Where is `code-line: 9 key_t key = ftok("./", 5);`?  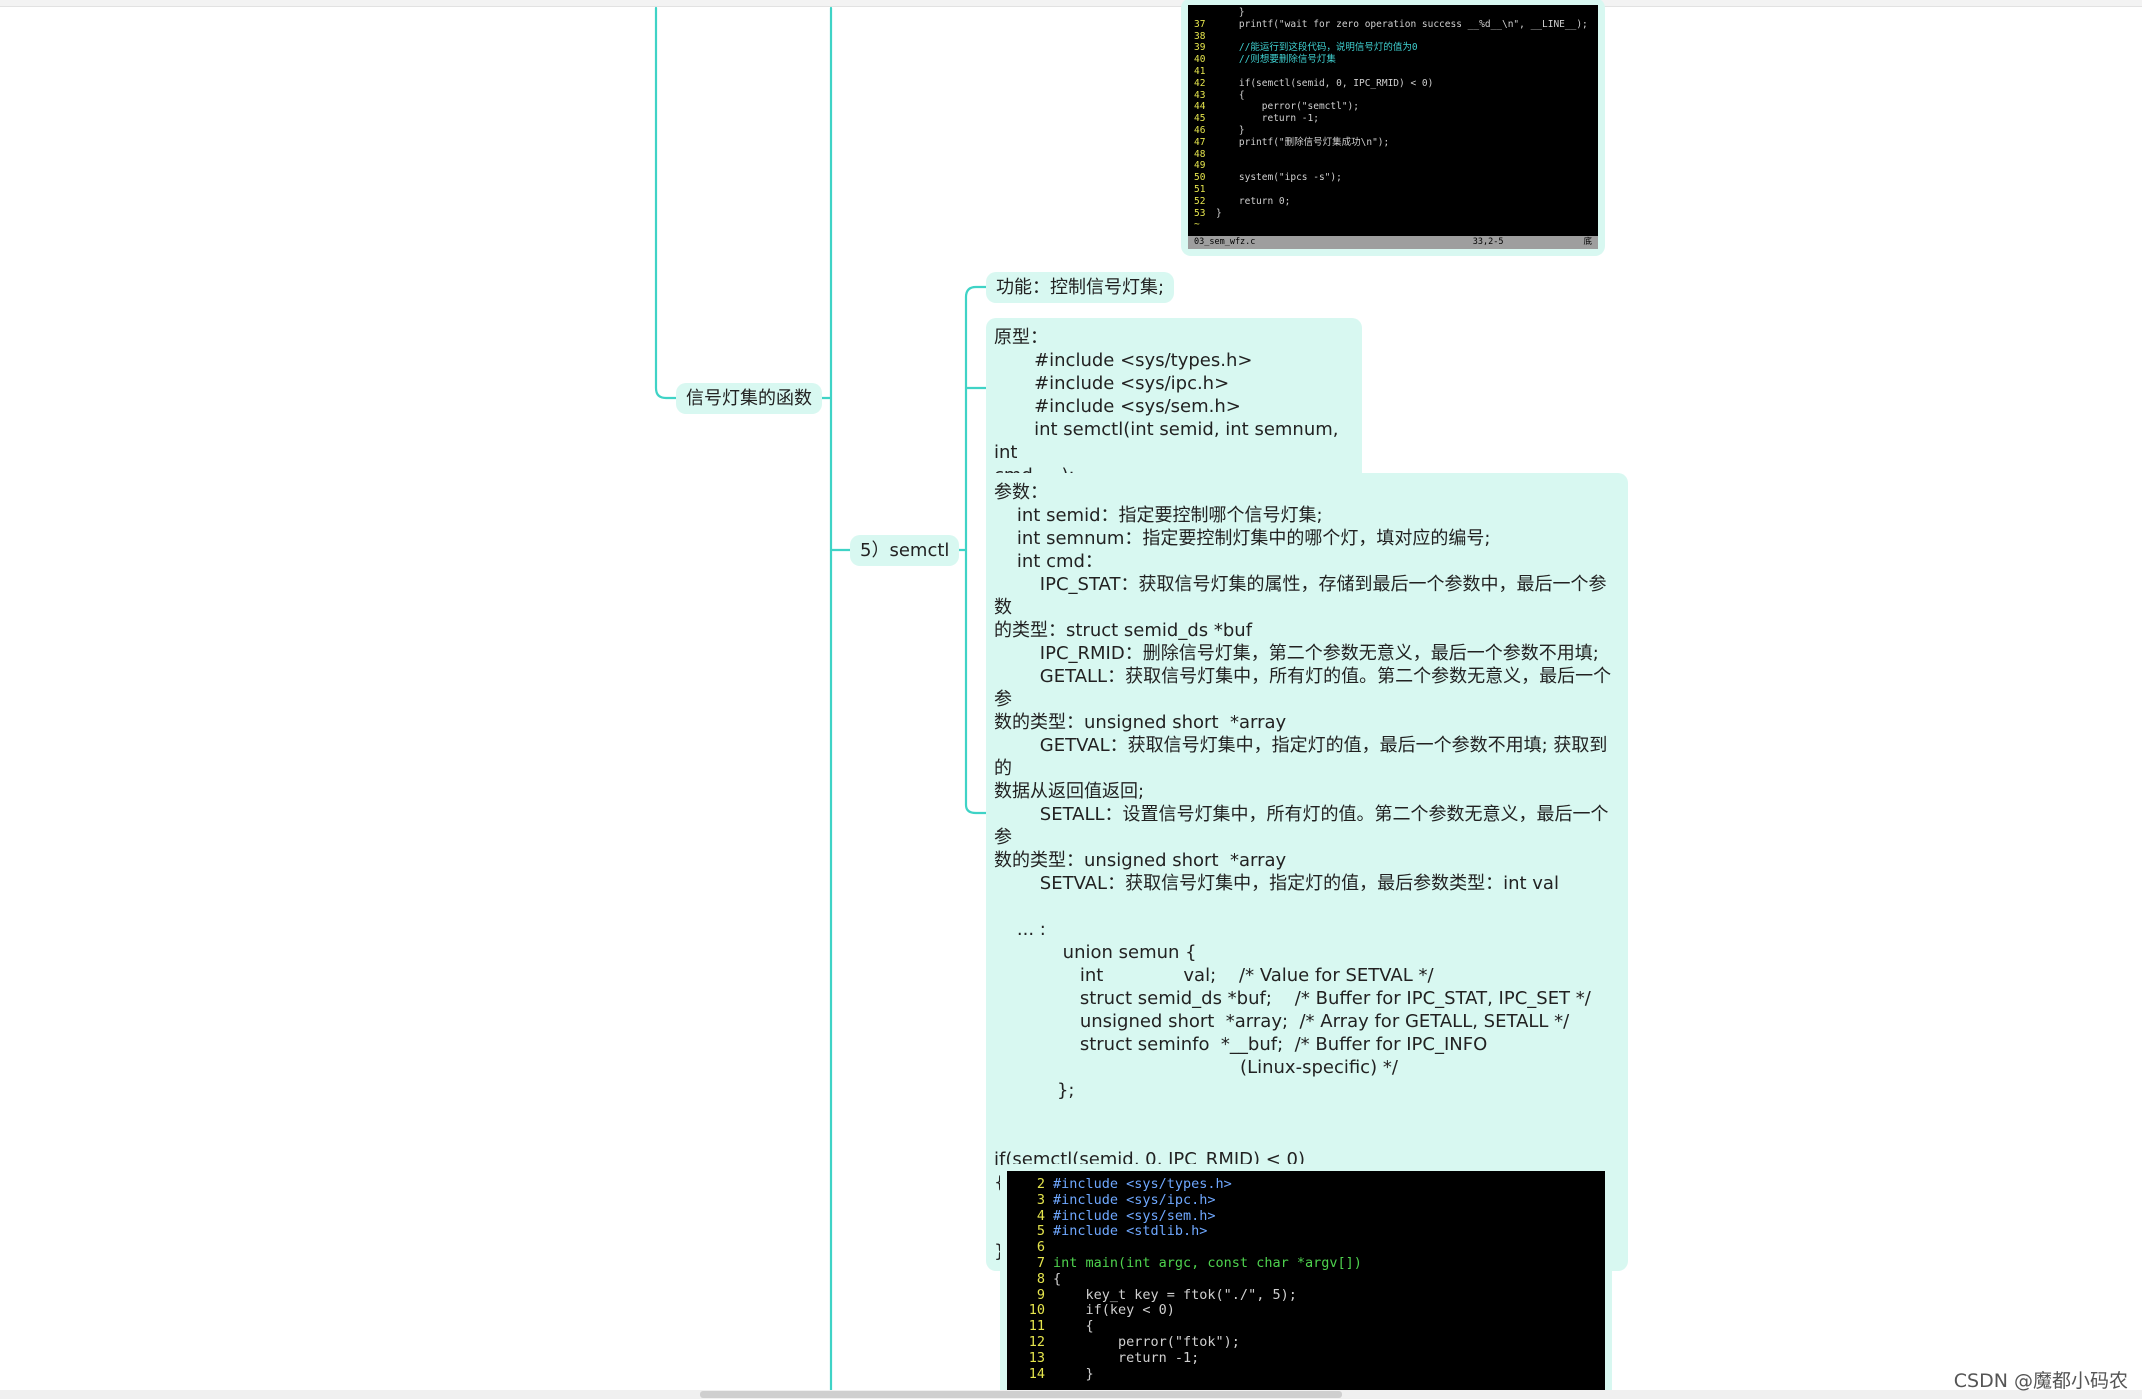
code-line: 9 key_t key = ftok("./", 5); is located at coordinates (1306, 1295).